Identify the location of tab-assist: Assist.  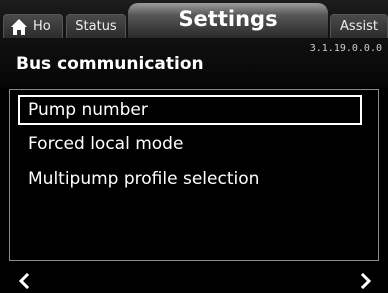
(359, 26).